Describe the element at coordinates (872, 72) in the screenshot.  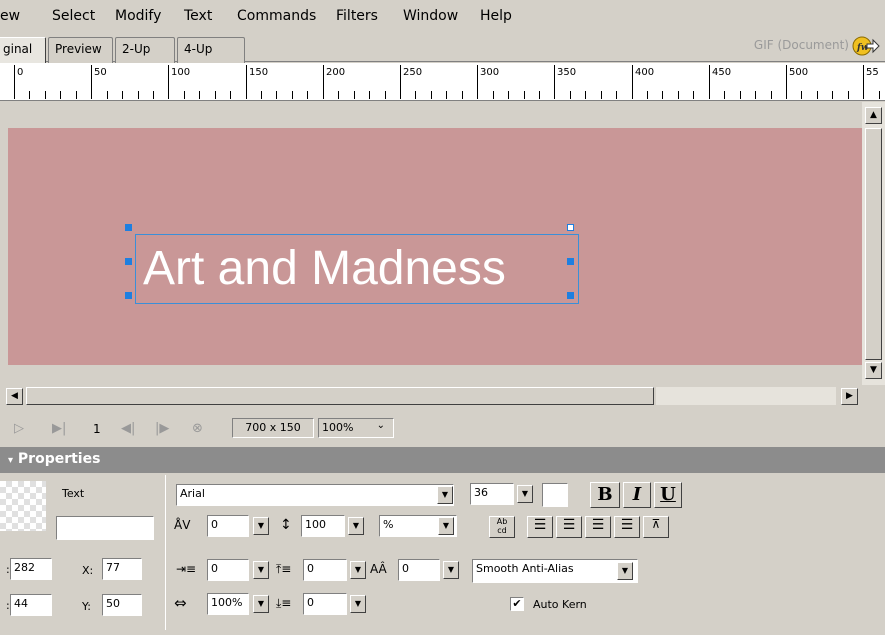
I see `ruler-label: 55` at that location.